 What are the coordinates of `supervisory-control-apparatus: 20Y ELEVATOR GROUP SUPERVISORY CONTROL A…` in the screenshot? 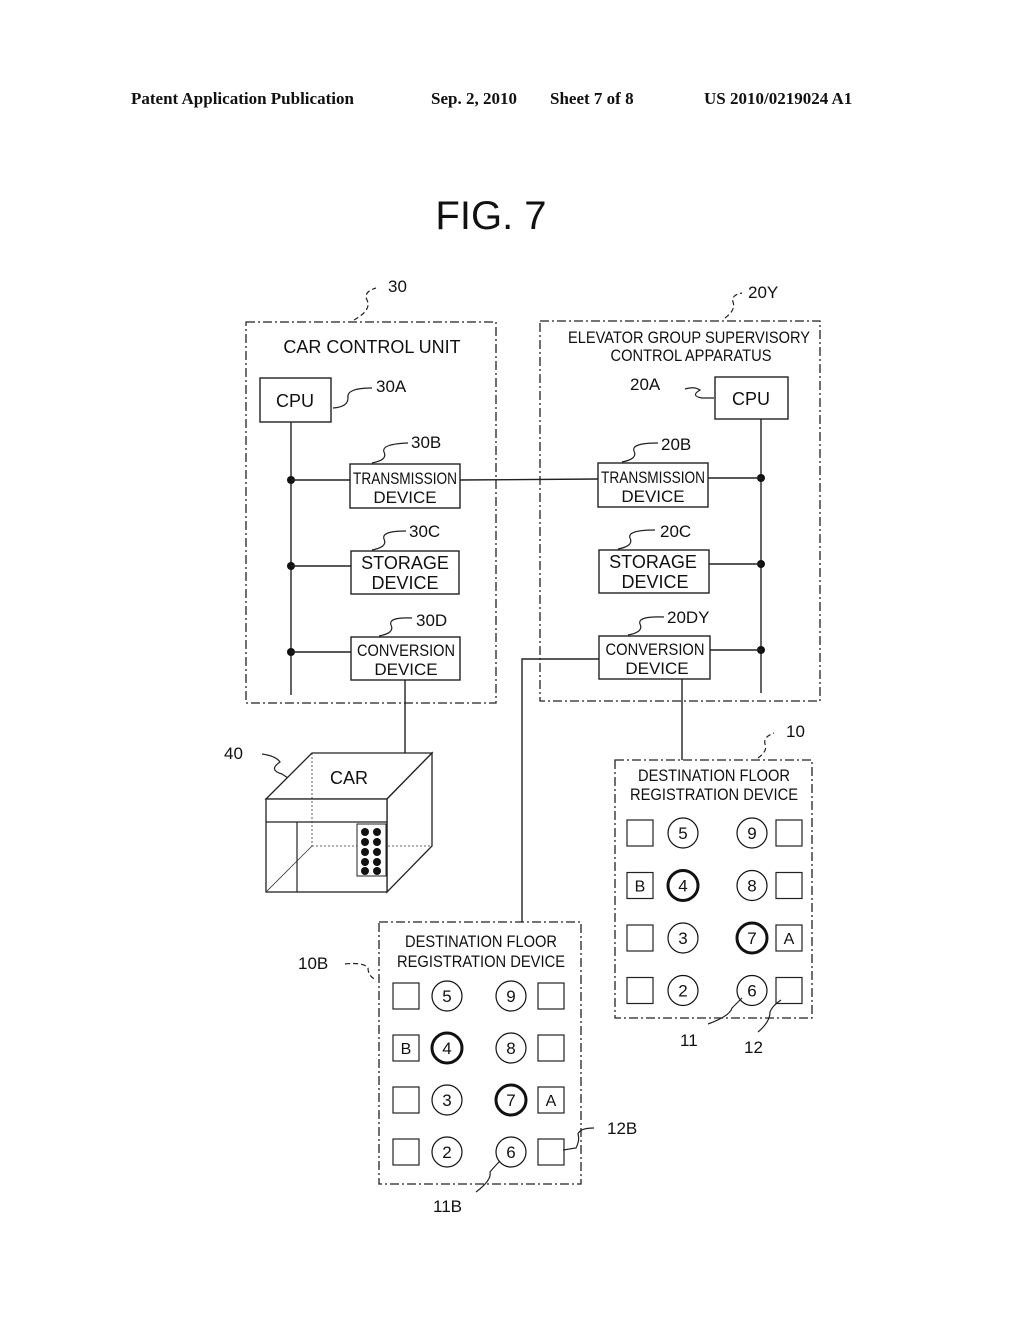 It's located at (680, 492).